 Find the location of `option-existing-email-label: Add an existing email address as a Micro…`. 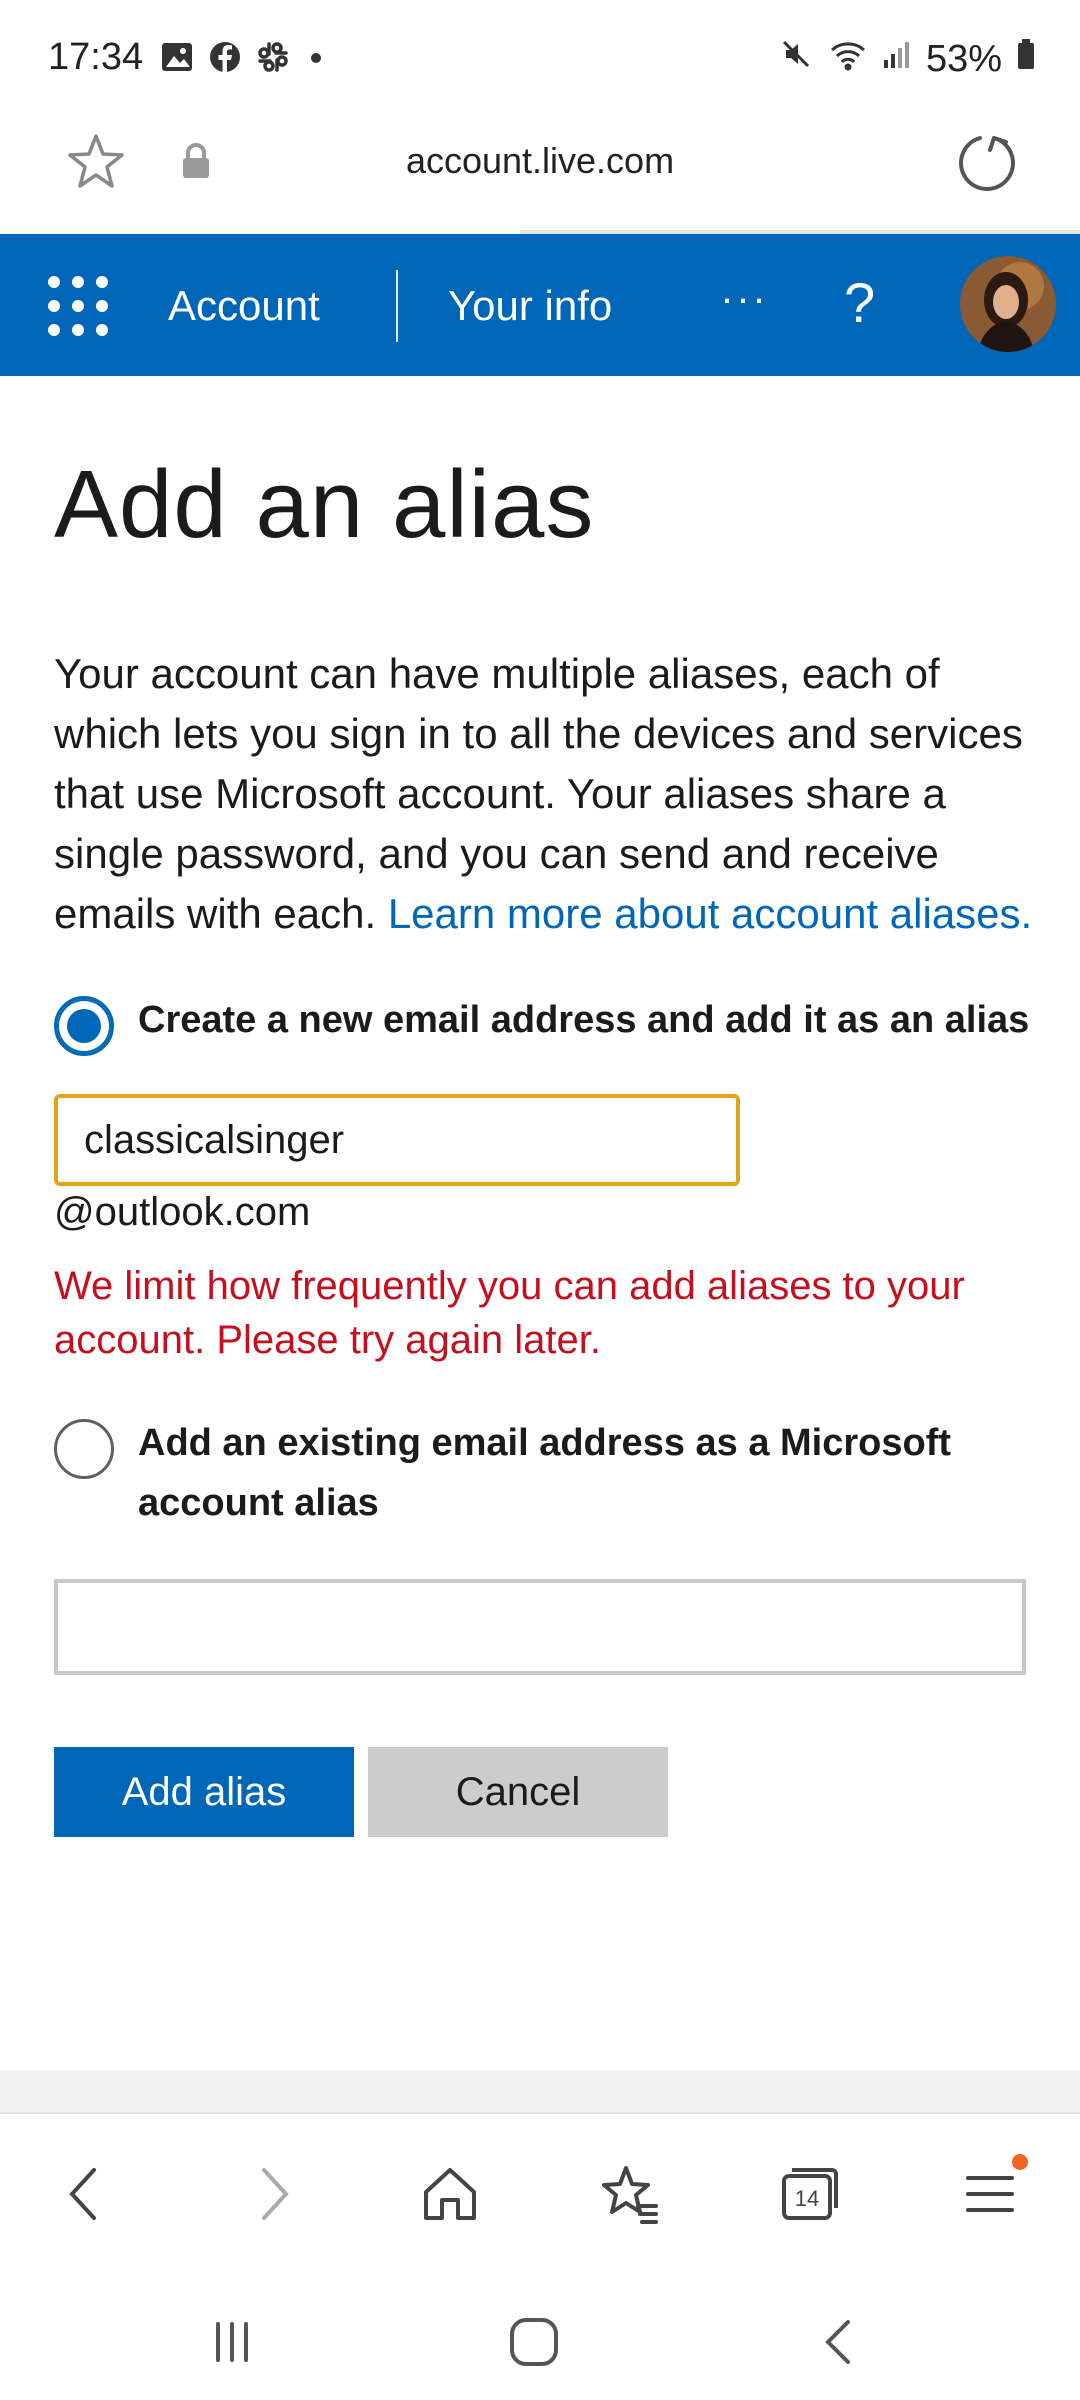

option-existing-email-label: Add an existing email address as a Micro… is located at coordinates (545, 1473).